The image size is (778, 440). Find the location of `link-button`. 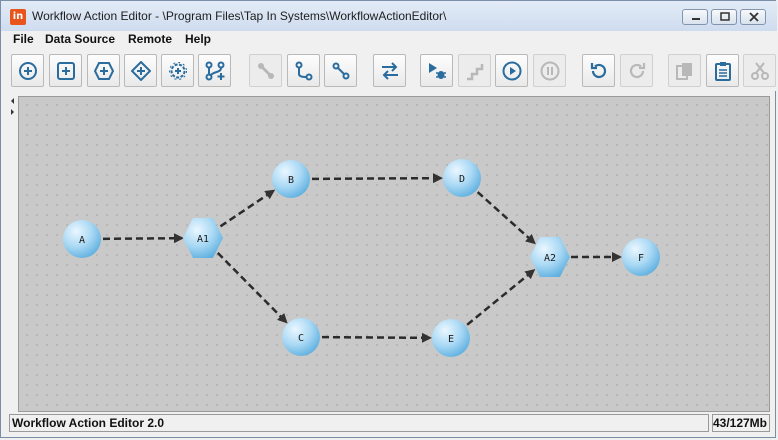

link-button is located at coordinates (265, 70).